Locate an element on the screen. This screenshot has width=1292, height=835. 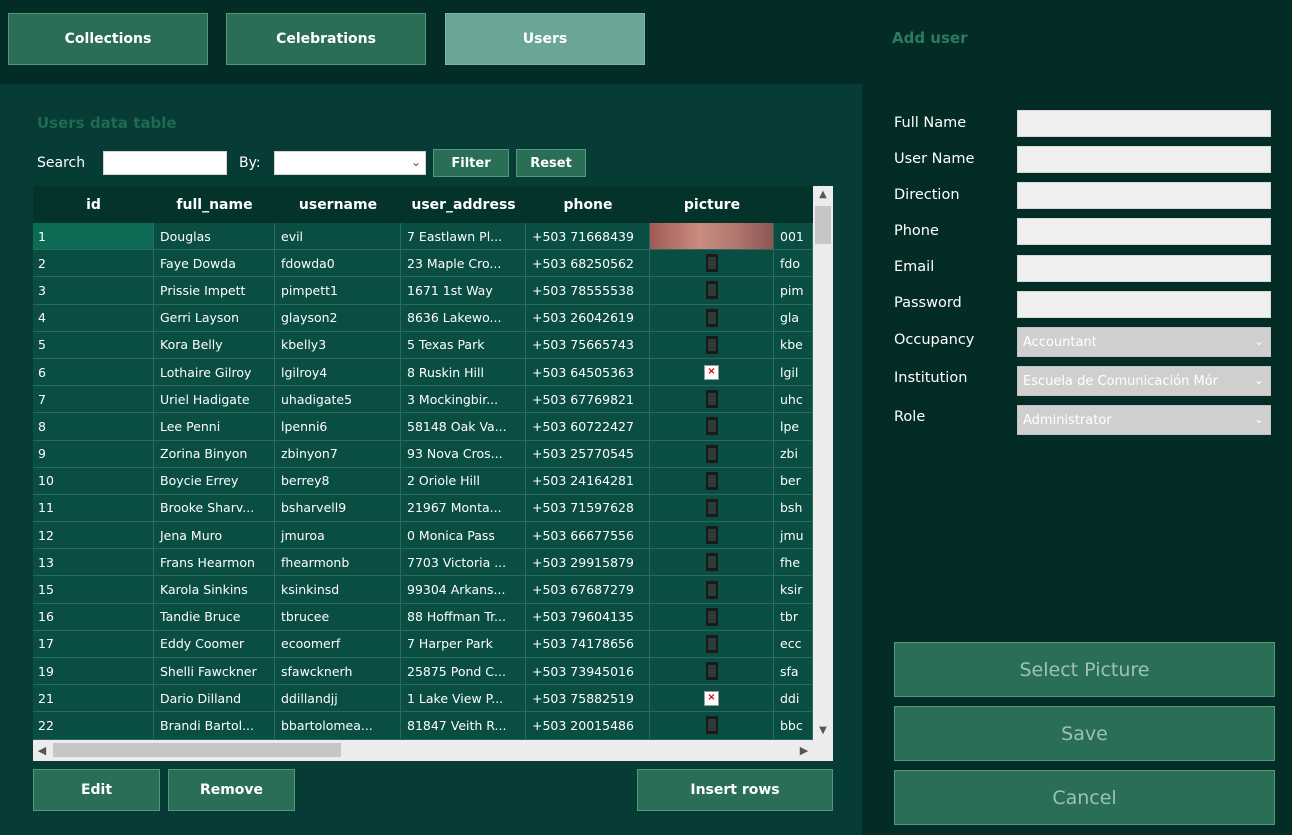
cell-full-name: Eddy Coomer is located at coordinates (214, 643).